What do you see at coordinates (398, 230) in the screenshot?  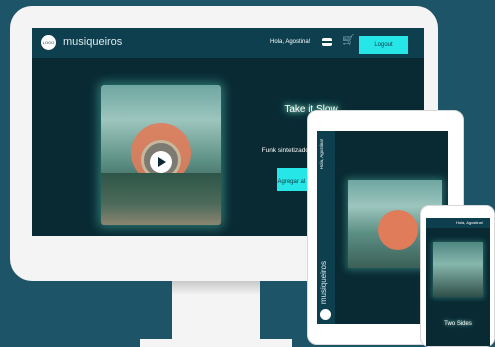 I see `tablet-album-art-sun` at bounding box center [398, 230].